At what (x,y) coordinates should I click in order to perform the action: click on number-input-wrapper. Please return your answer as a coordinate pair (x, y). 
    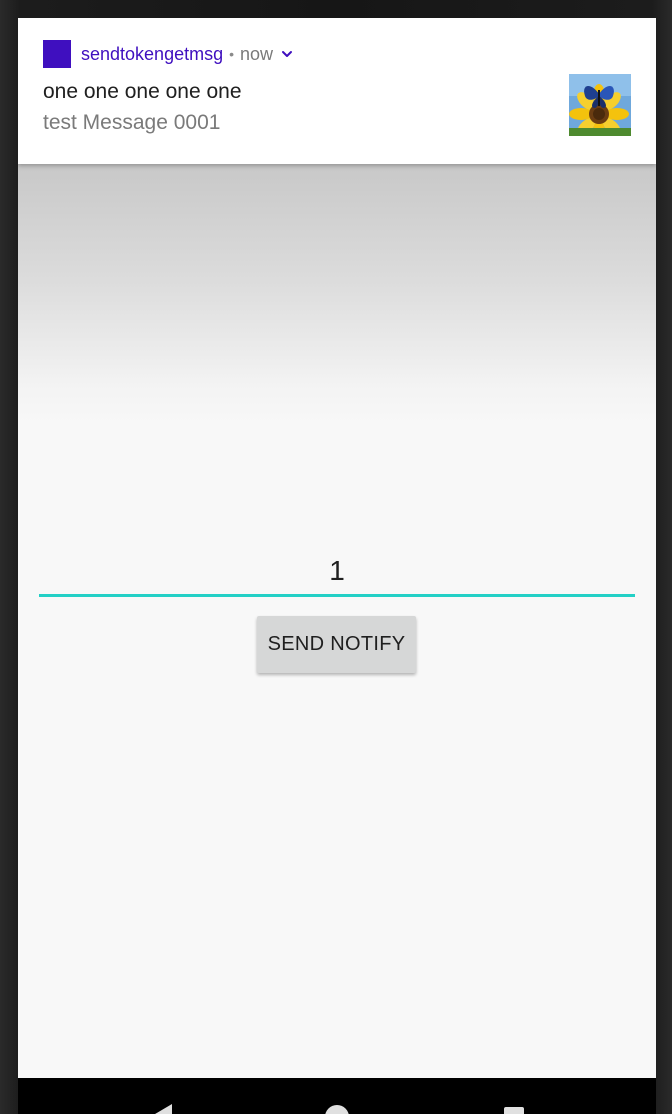
    Looking at the image, I should click on (337, 573).